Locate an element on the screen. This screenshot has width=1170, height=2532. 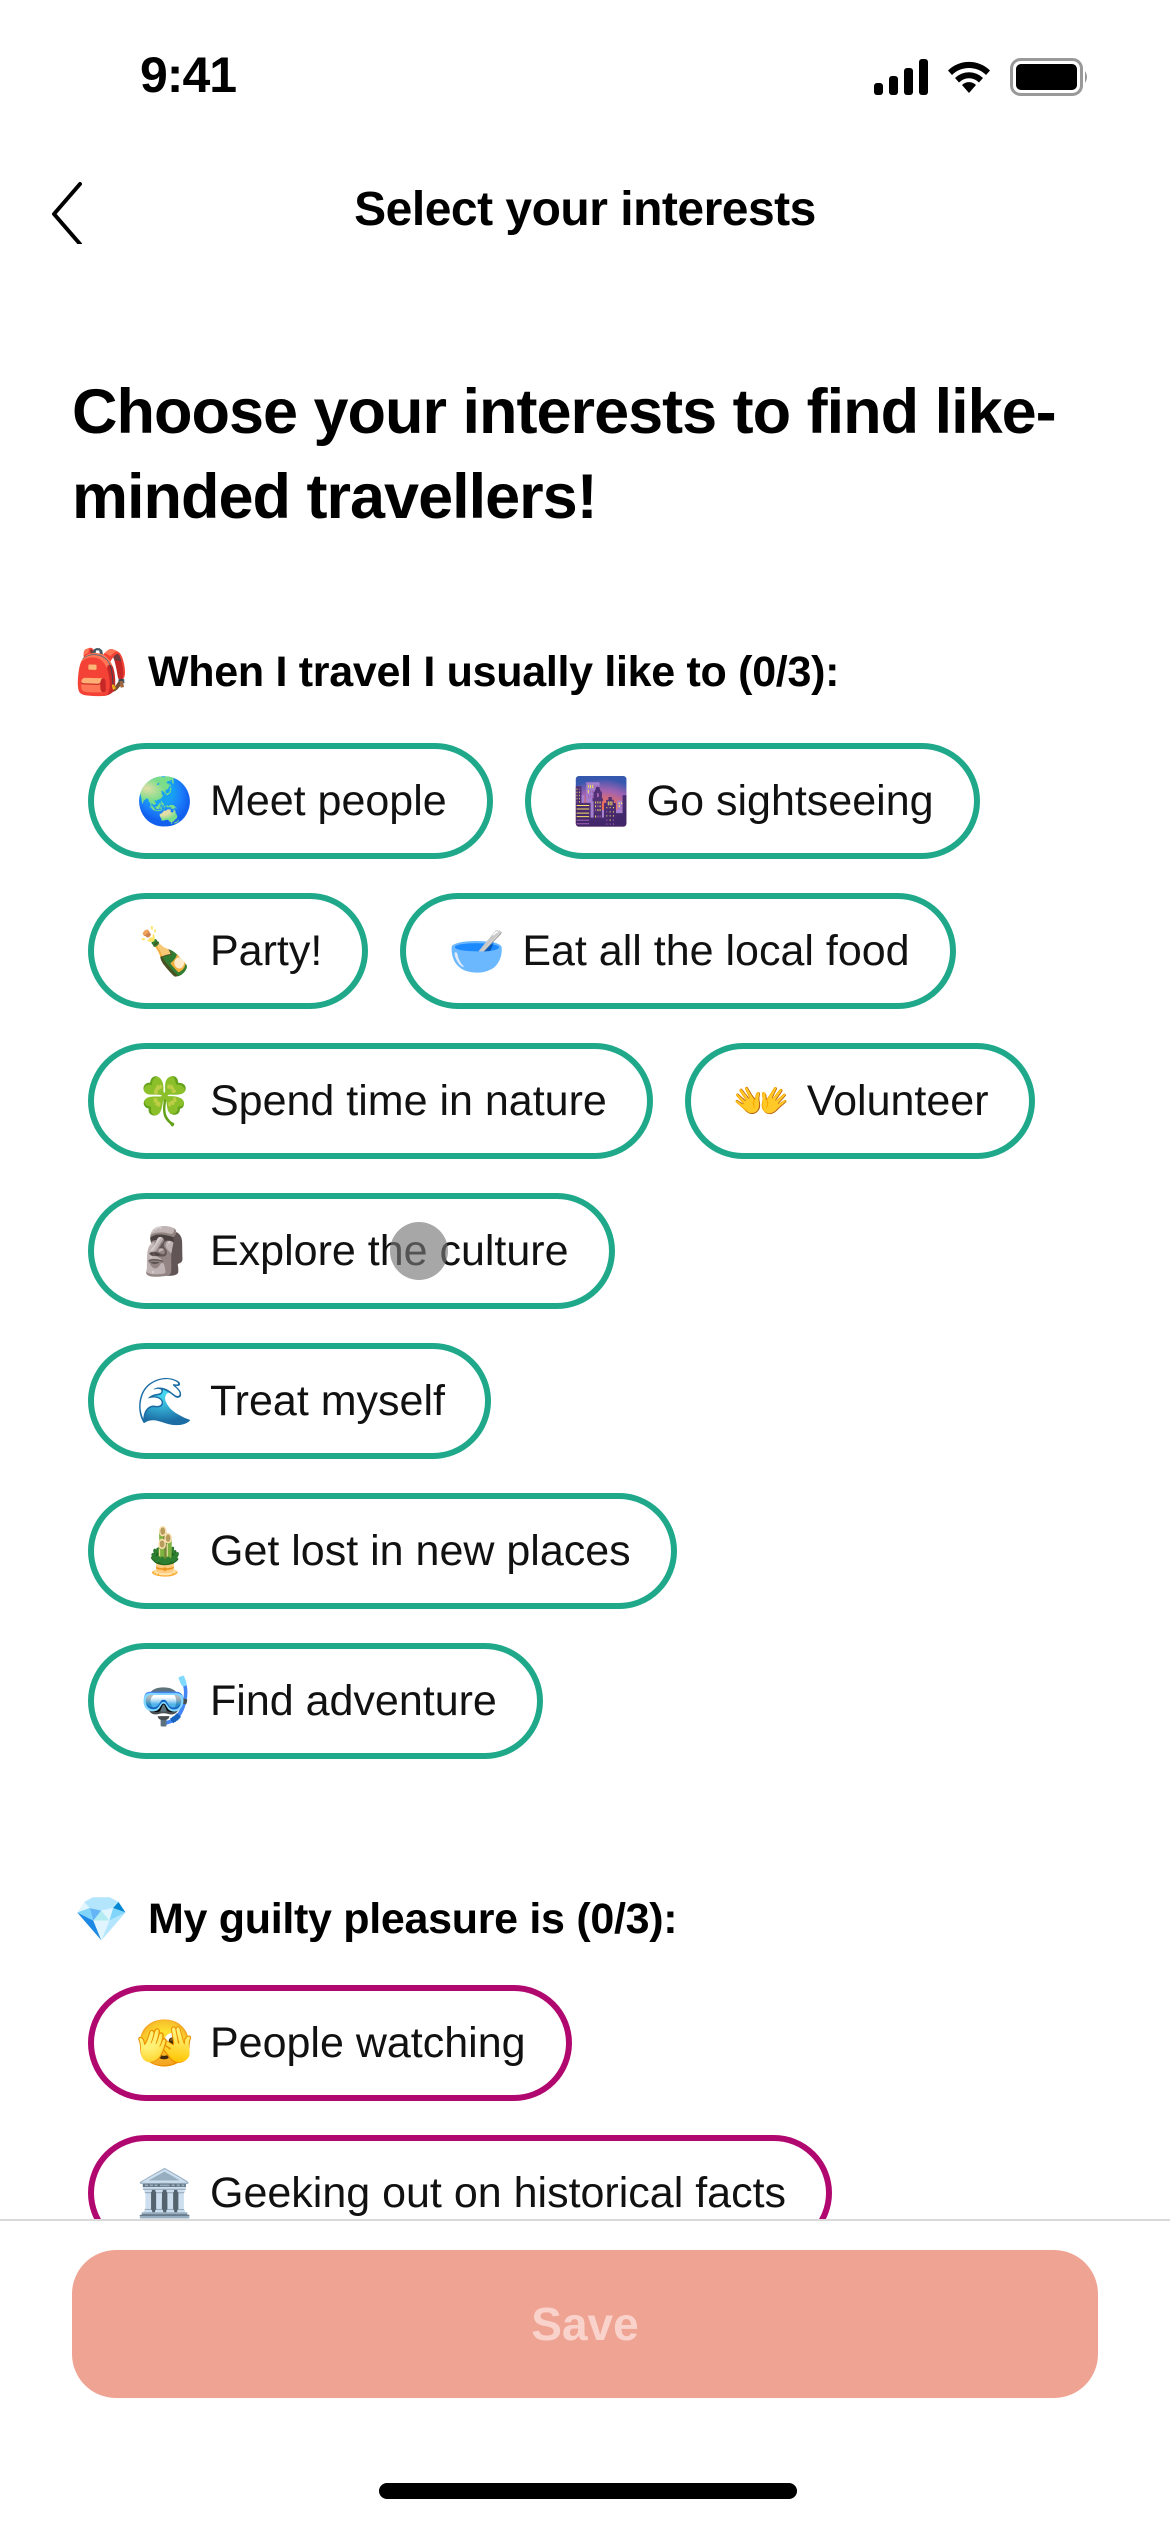
open-hands-icon: 👐 is located at coordinates (761, 1100).